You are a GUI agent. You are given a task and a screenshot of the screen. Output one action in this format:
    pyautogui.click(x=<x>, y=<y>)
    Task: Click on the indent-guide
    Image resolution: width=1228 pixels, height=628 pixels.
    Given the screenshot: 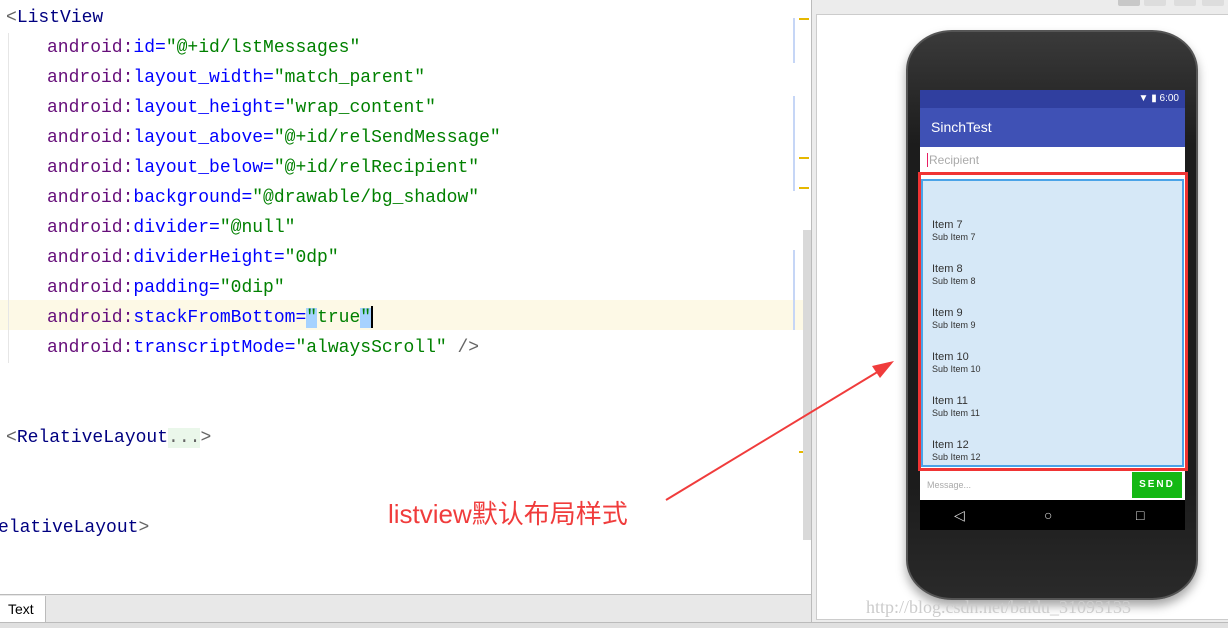 What is the action you would take?
    pyautogui.click(x=8, y=198)
    